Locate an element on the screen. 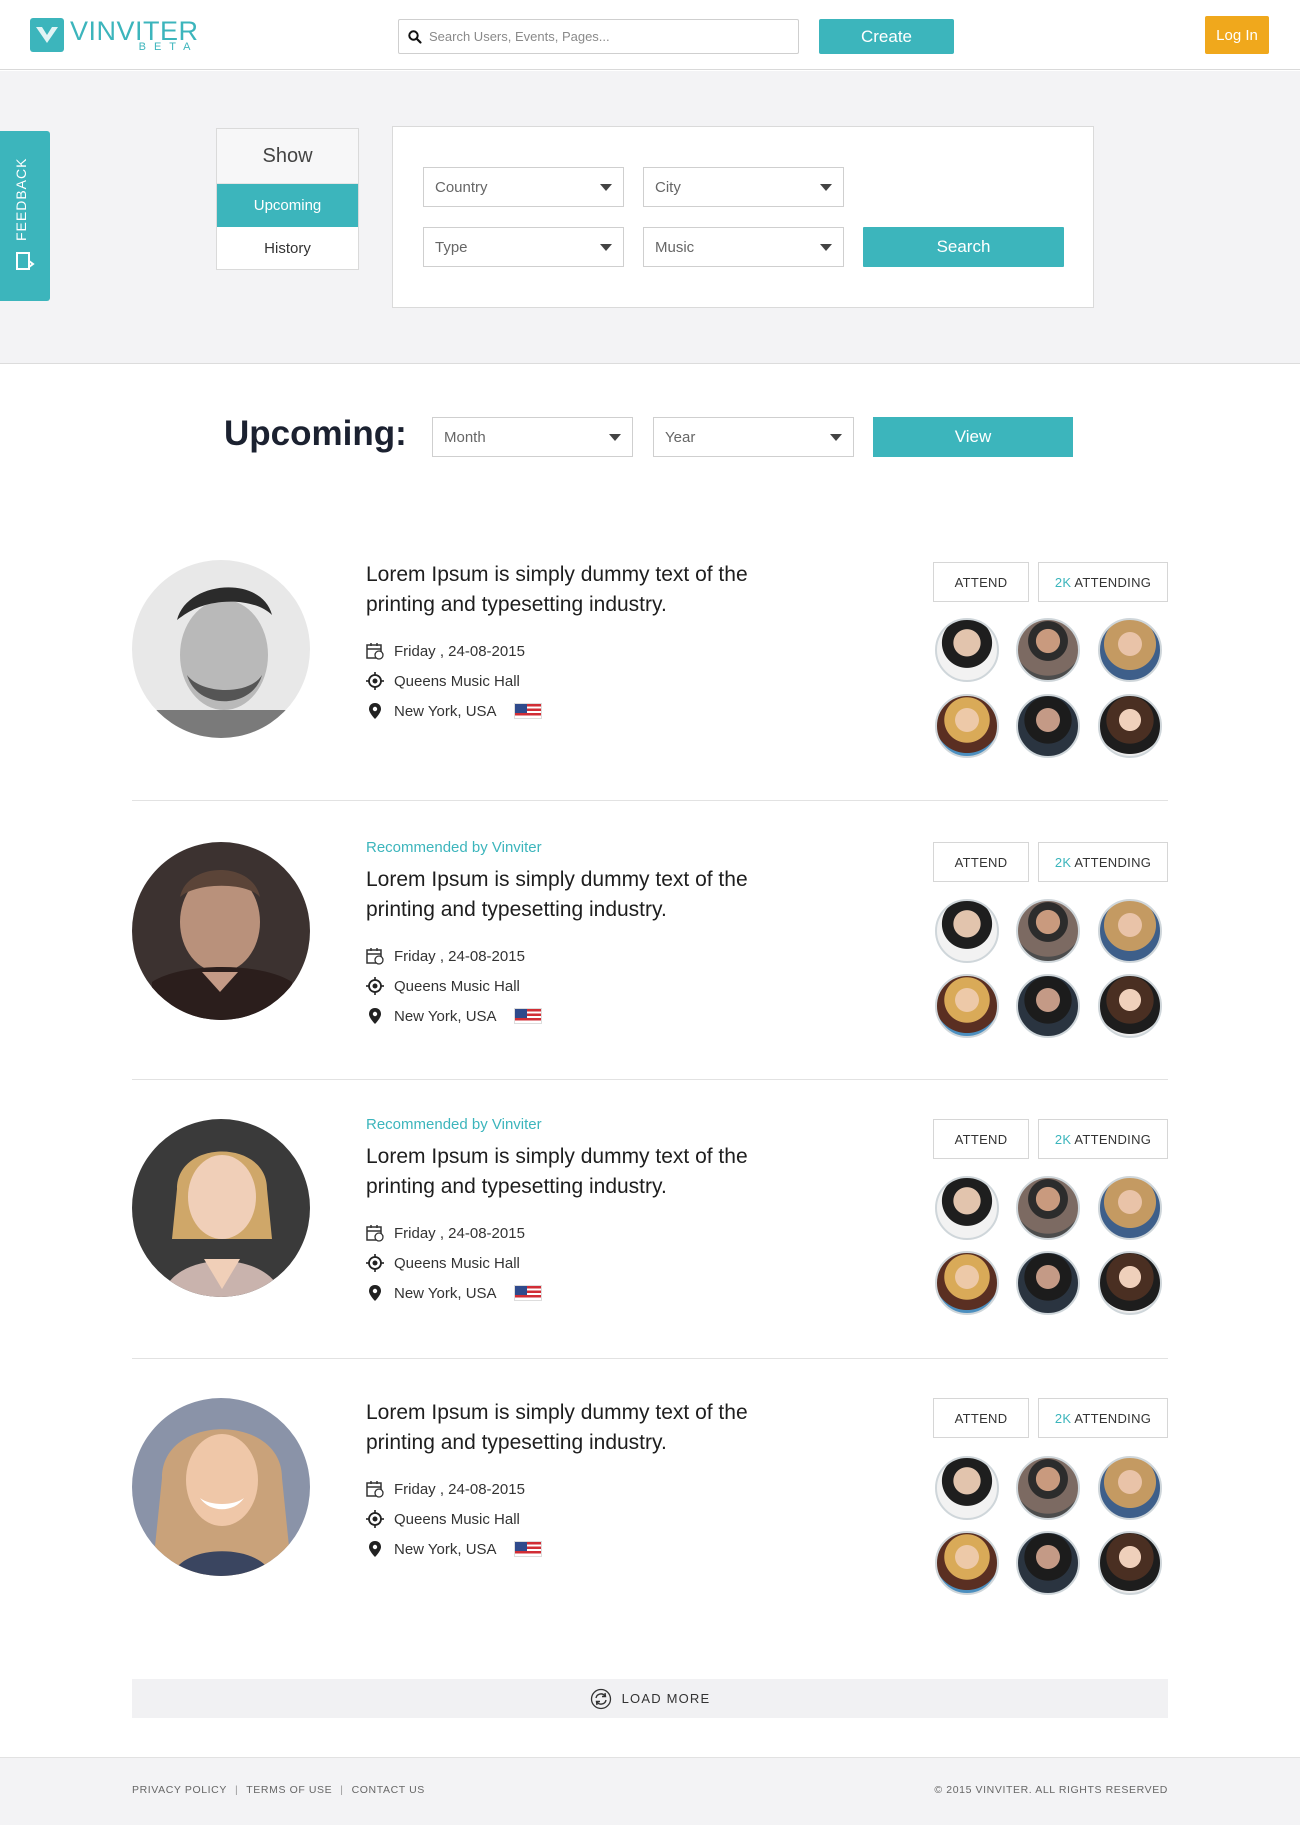  us-flag-icon is located at coordinates (527, 1549).